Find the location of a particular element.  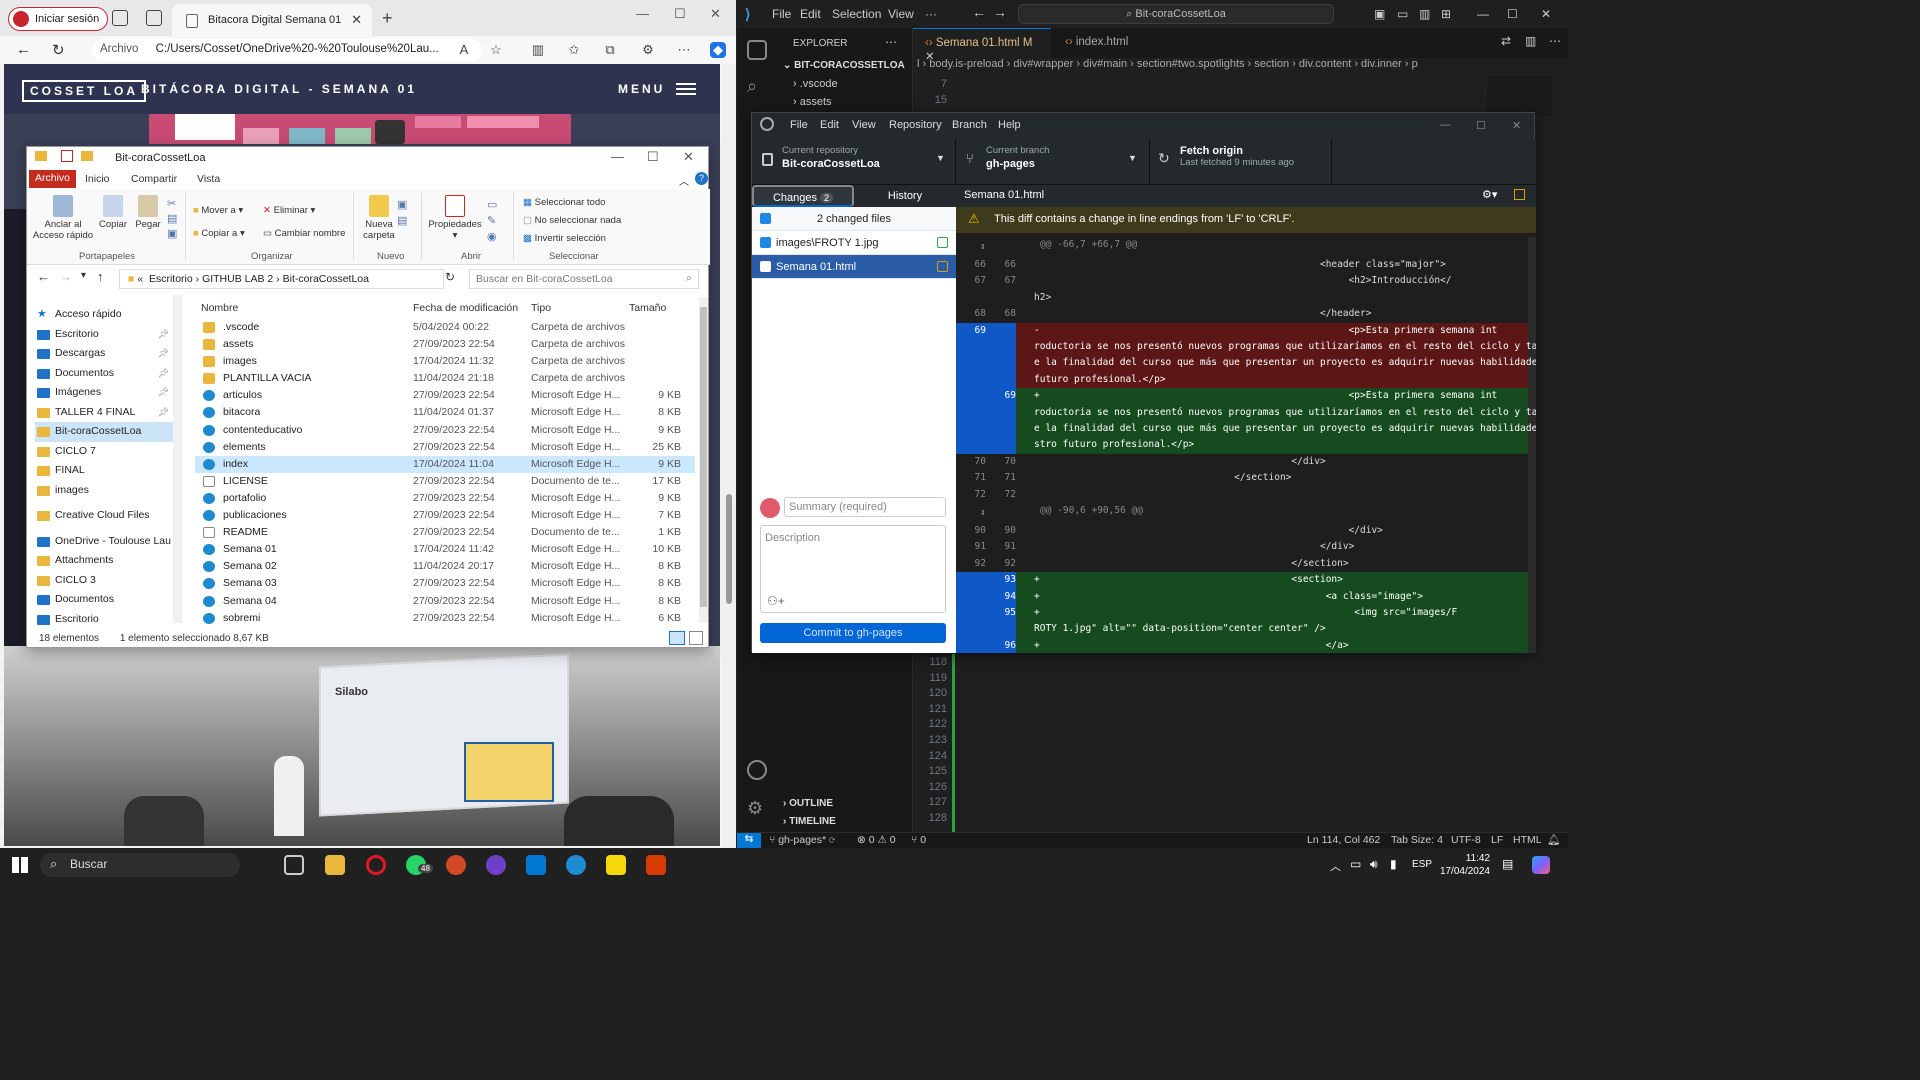

read-aloud-icon: A is located at coordinates (464, 50).